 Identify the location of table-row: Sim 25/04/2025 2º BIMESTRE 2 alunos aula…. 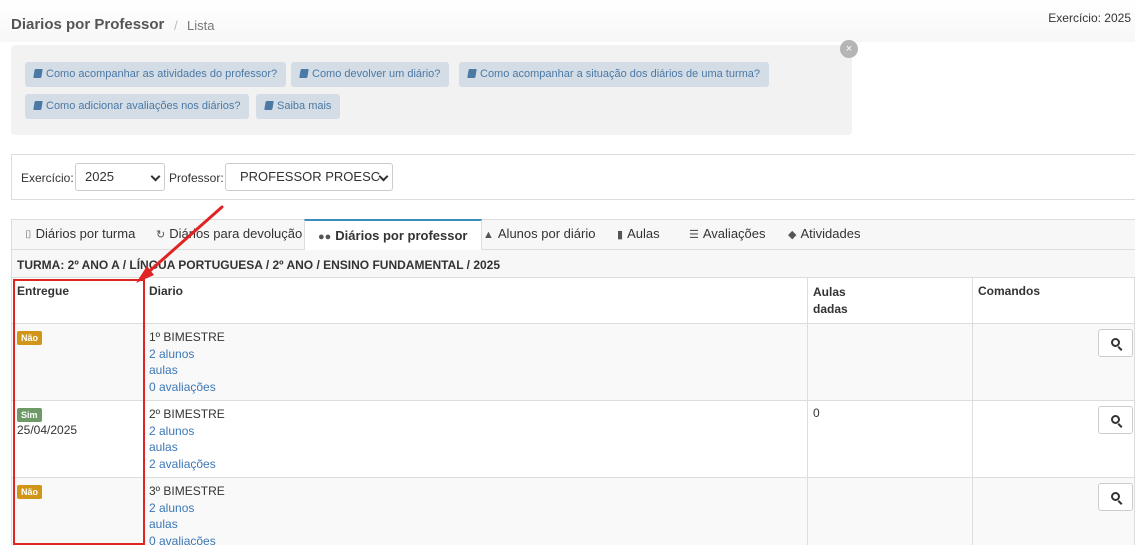
(573, 439).